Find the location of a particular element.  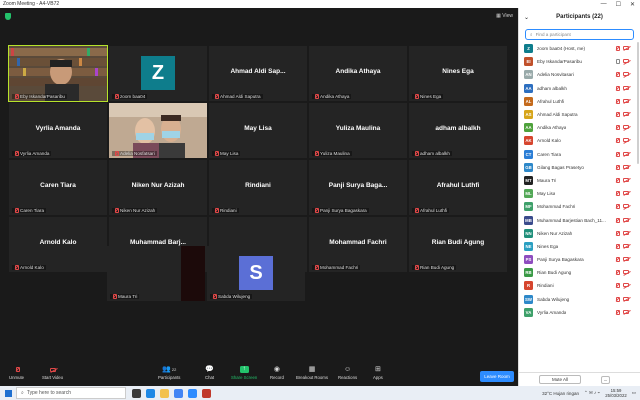

view-button: ▦ View is located at coordinates (504, 16).